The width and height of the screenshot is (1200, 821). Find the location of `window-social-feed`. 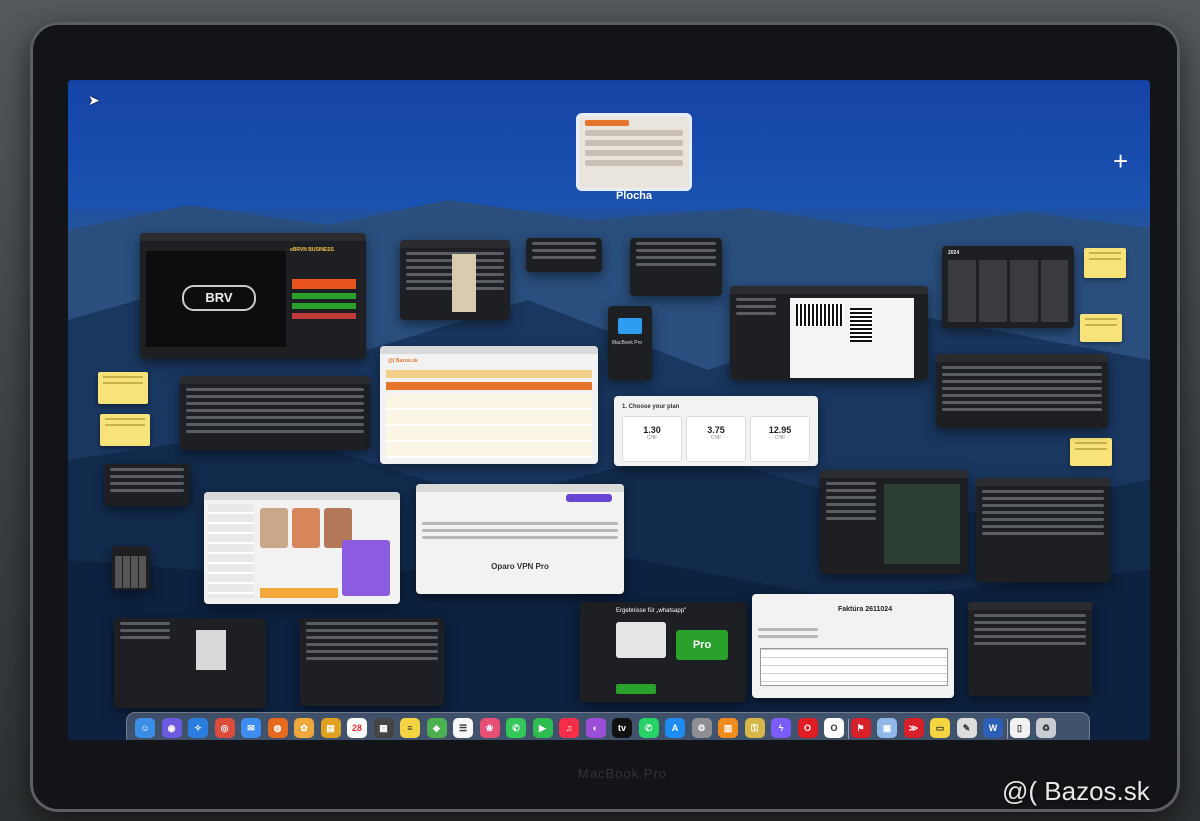

window-social-feed is located at coordinates (302, 548).